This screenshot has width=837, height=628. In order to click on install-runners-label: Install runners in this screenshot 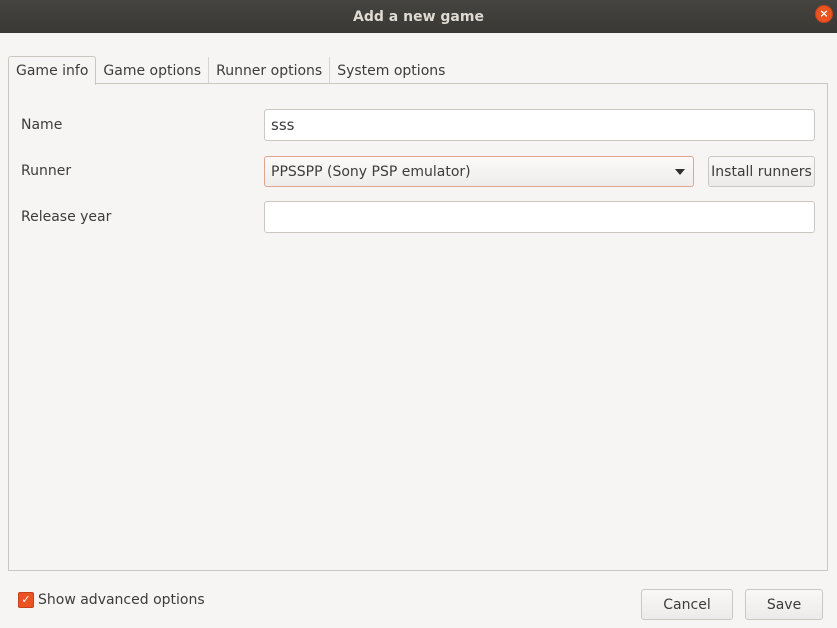, I will do `click(761, 171)`.